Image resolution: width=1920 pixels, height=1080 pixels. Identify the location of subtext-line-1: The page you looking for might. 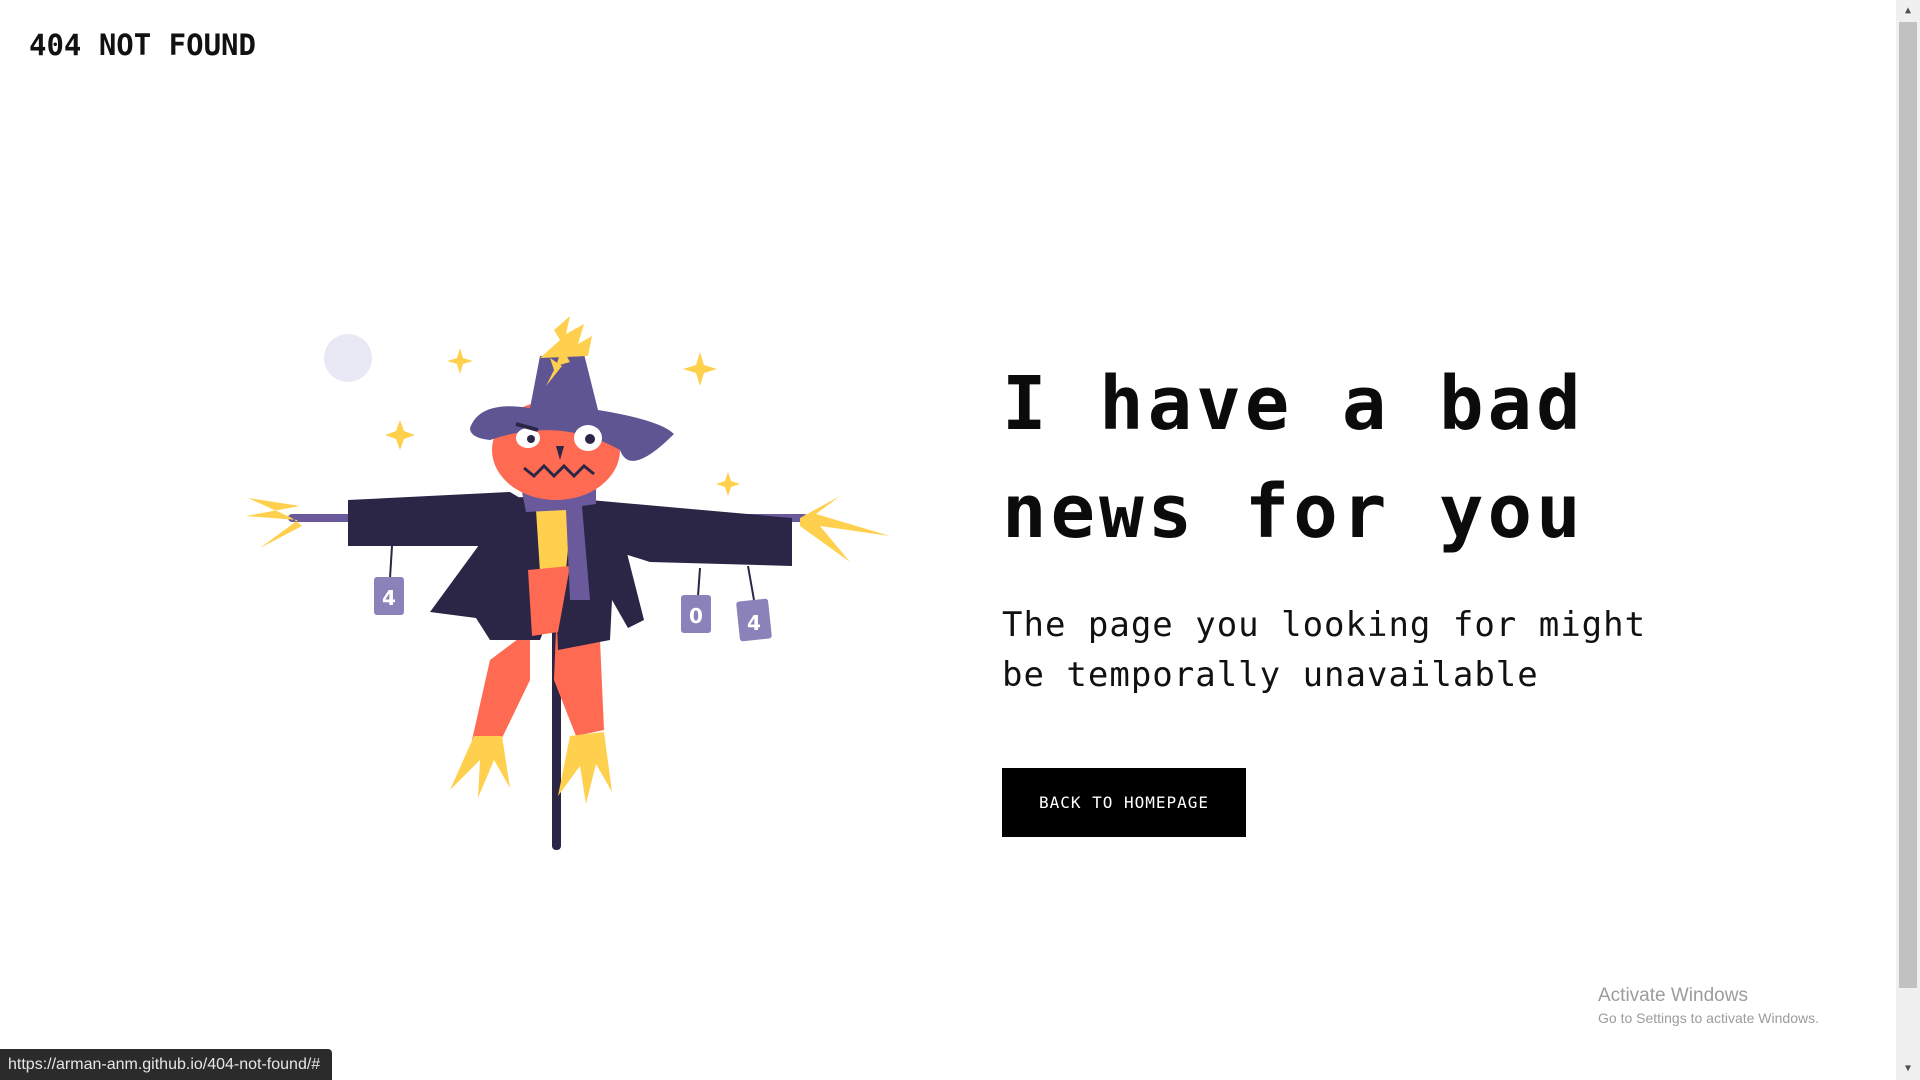
(1324, 625).